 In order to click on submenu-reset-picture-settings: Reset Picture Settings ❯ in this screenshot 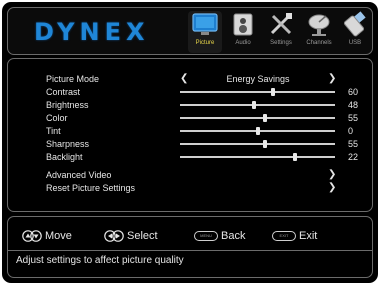, I will do `click(191, 188)`.